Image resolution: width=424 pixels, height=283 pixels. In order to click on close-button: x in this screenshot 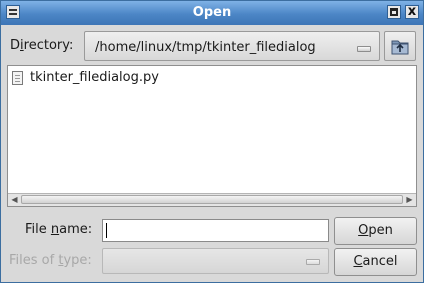, I will do `click(412, 12)`.